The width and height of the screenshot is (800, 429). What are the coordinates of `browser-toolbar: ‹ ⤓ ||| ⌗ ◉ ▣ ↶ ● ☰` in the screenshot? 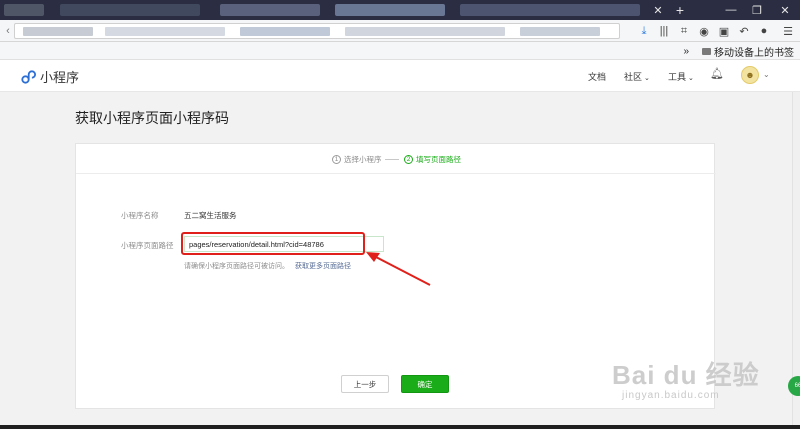 It's located at (400, 31).